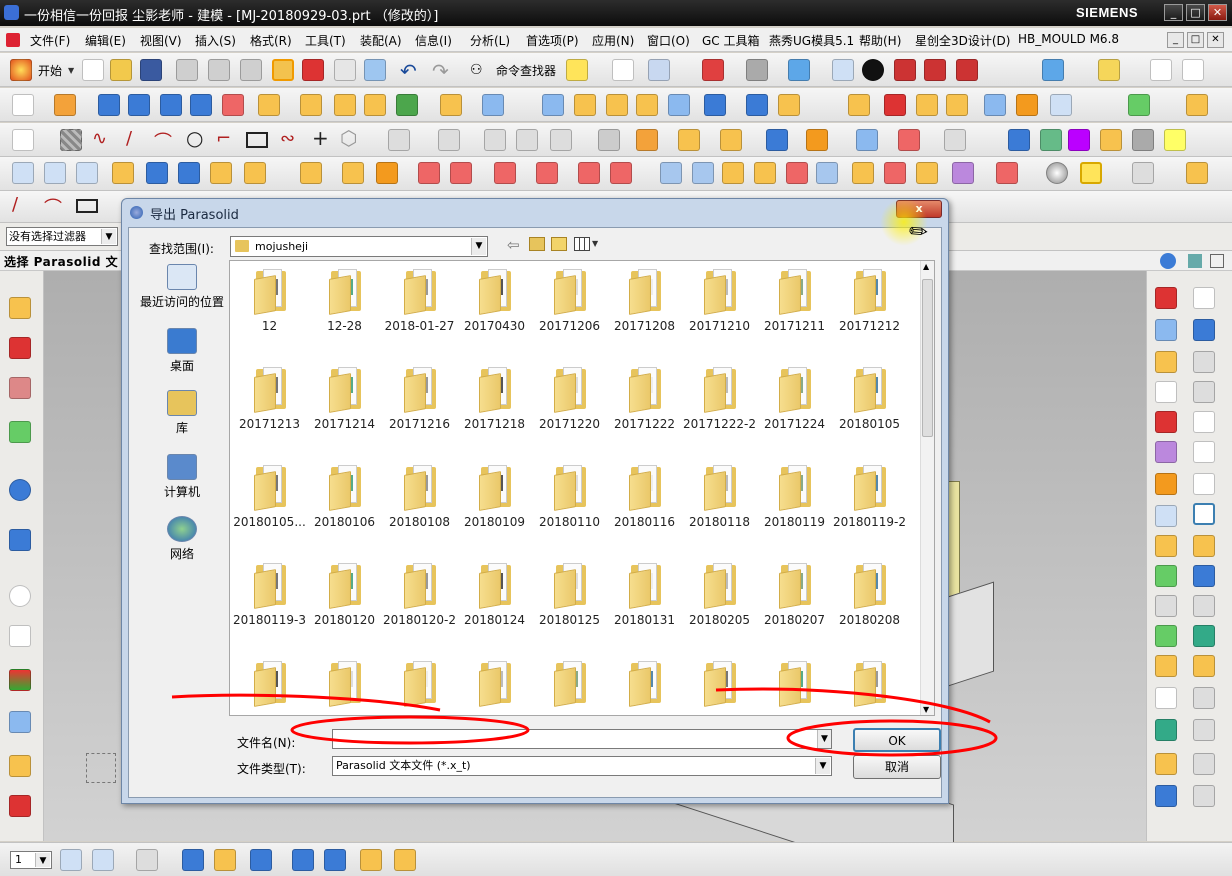 This screenshot has width=1232, height=876. Describe the element at coordinates (306, 702) in the screenshot. I see `annotation-stroke` at that location.